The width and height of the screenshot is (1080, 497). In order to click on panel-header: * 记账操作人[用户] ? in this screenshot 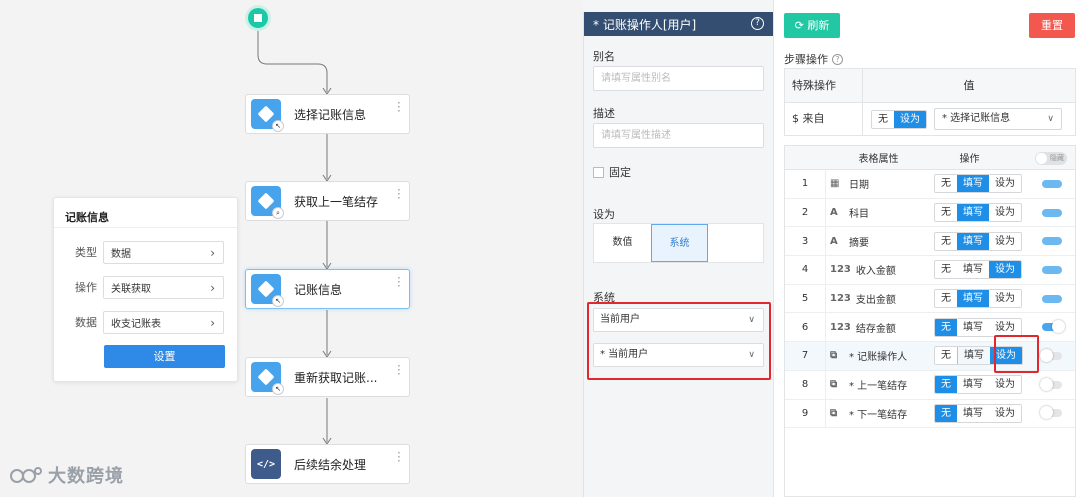, I will do `click(678, 24)`.